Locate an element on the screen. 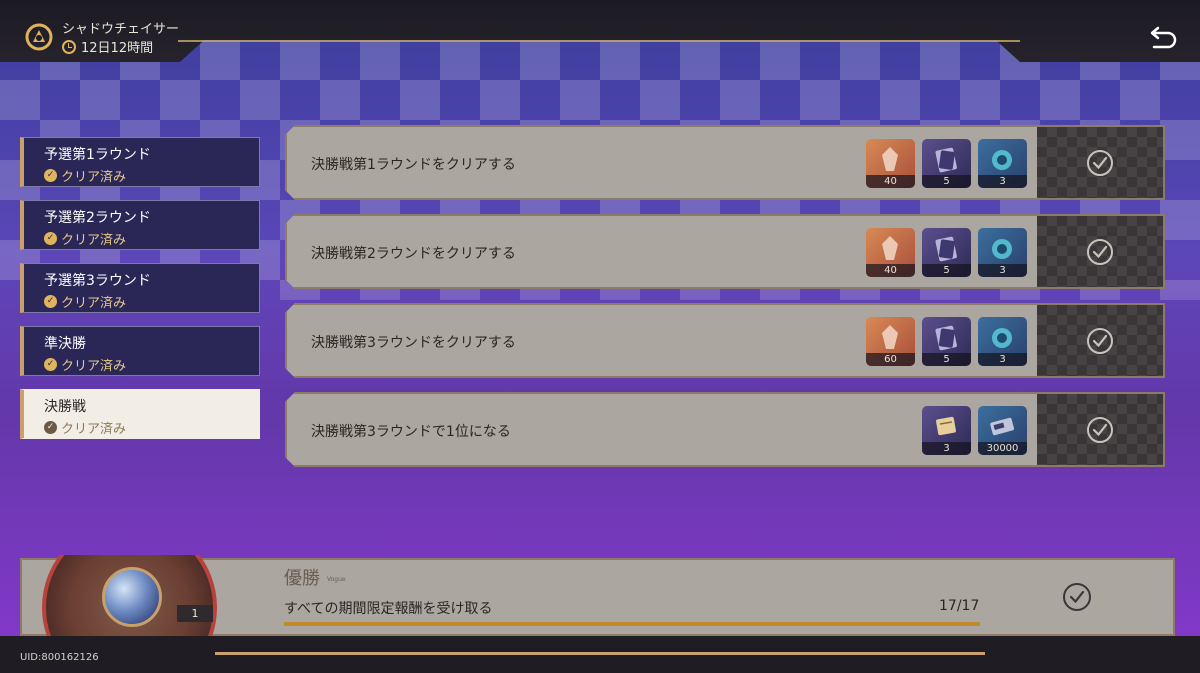 This screenshot has width=1200, height=673. trophy-orb-icon is located at coordinates (132, 597).